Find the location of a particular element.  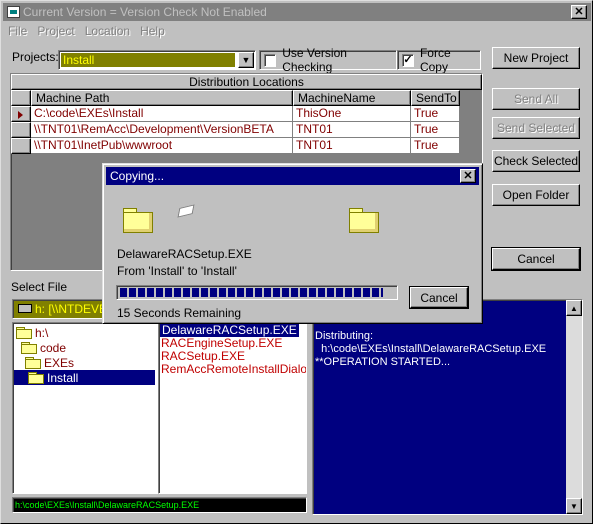

cancel-button: Cancel is located at coordinates (536, 259).